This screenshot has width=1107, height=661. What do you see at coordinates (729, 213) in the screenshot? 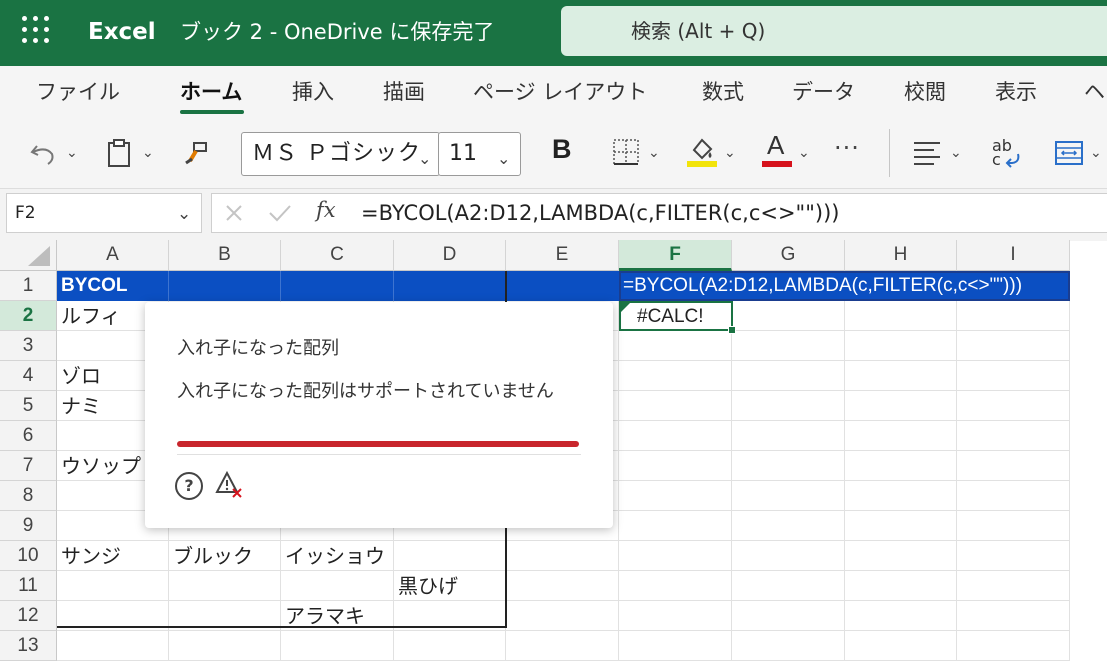
I see `formula-input: =BYCOL(A2:D12,LAMBDA(c,FILTER(c,c<>"")))` at bounding box center [729, 213].